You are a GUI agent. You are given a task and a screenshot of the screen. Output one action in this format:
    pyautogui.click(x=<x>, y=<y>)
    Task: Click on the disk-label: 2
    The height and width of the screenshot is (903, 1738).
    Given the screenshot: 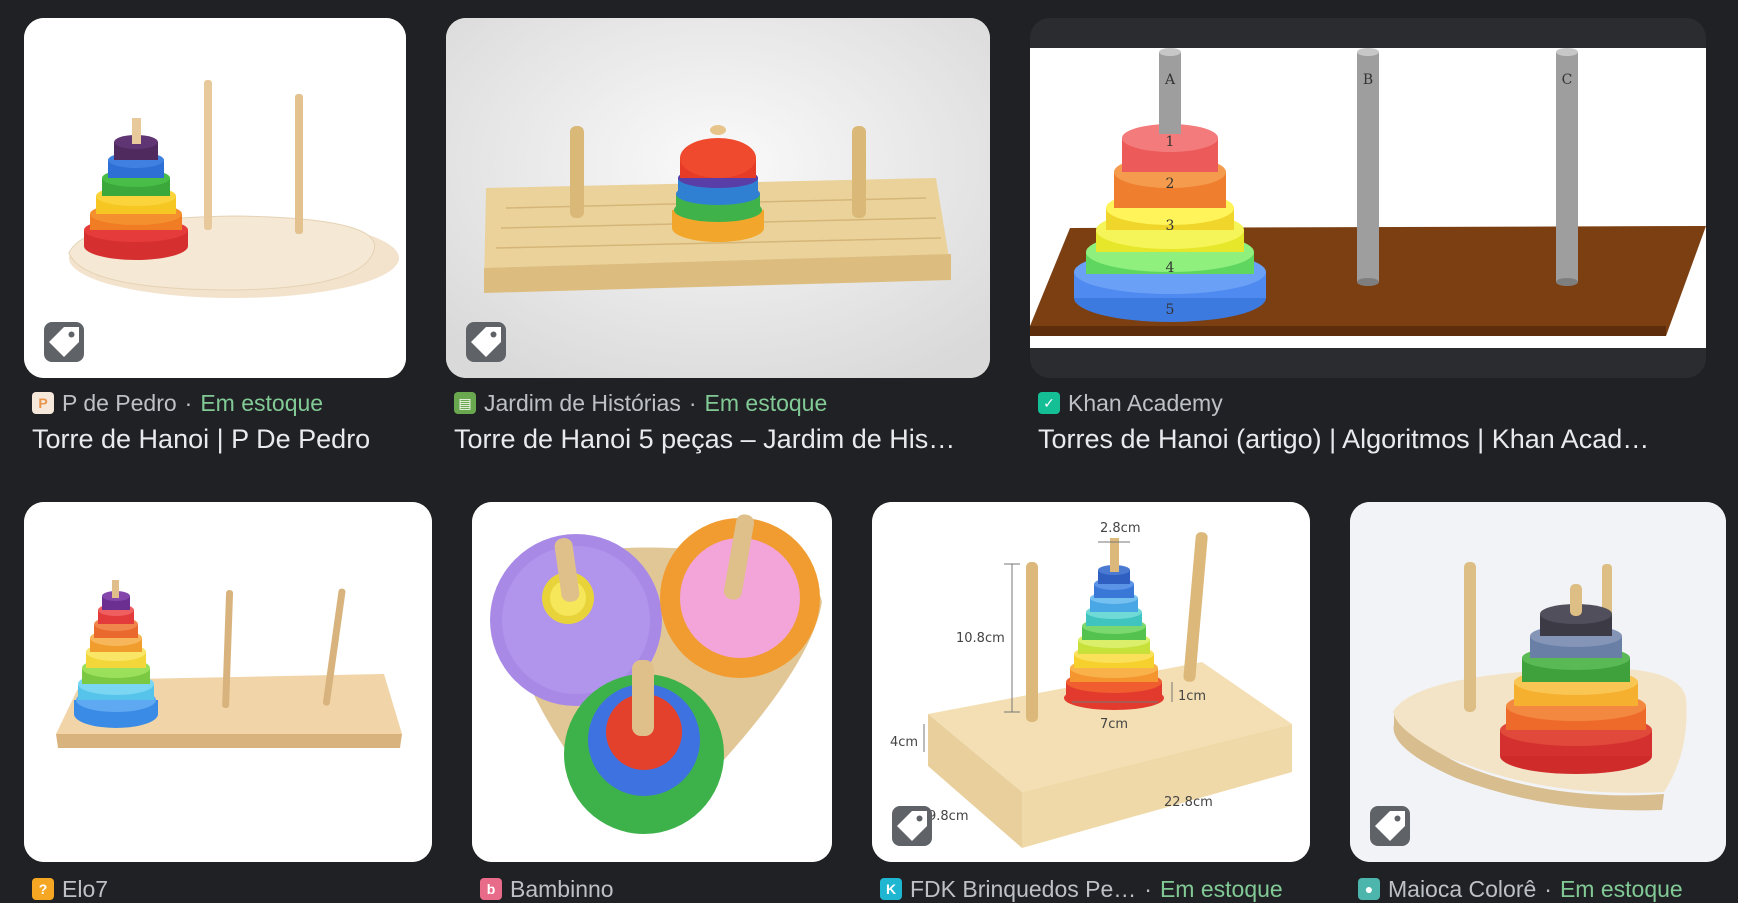 What is the action you would take?
    pyautogui.click(x=1170, y=184)
    